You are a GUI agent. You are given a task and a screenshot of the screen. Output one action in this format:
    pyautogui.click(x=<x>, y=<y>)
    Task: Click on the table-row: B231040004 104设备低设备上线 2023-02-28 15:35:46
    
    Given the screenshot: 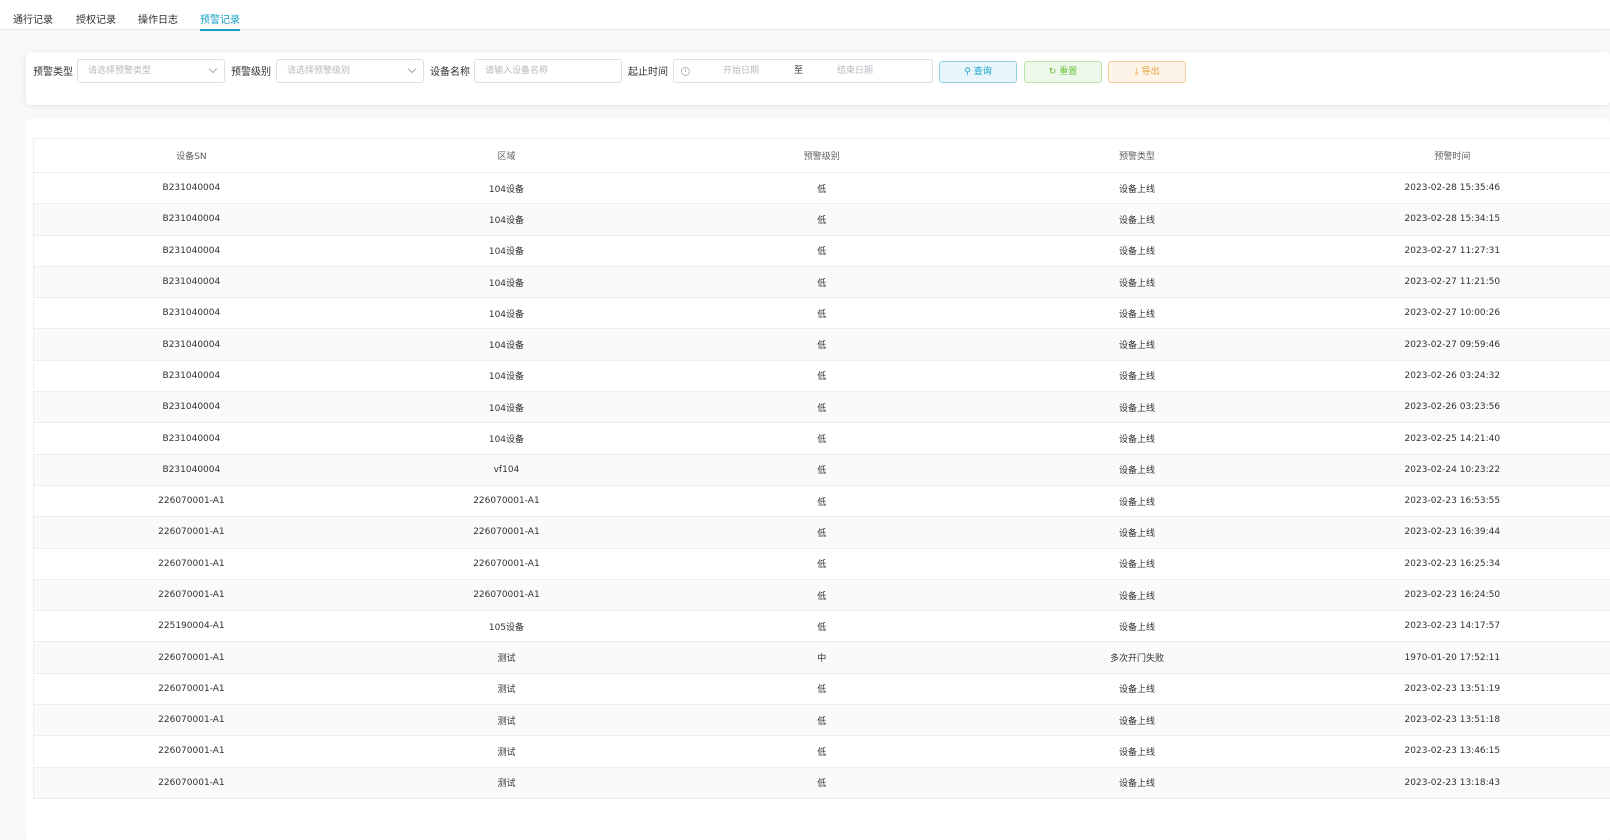 What is the action you would take?
    pyautogui.click(x=821, y=188)
    